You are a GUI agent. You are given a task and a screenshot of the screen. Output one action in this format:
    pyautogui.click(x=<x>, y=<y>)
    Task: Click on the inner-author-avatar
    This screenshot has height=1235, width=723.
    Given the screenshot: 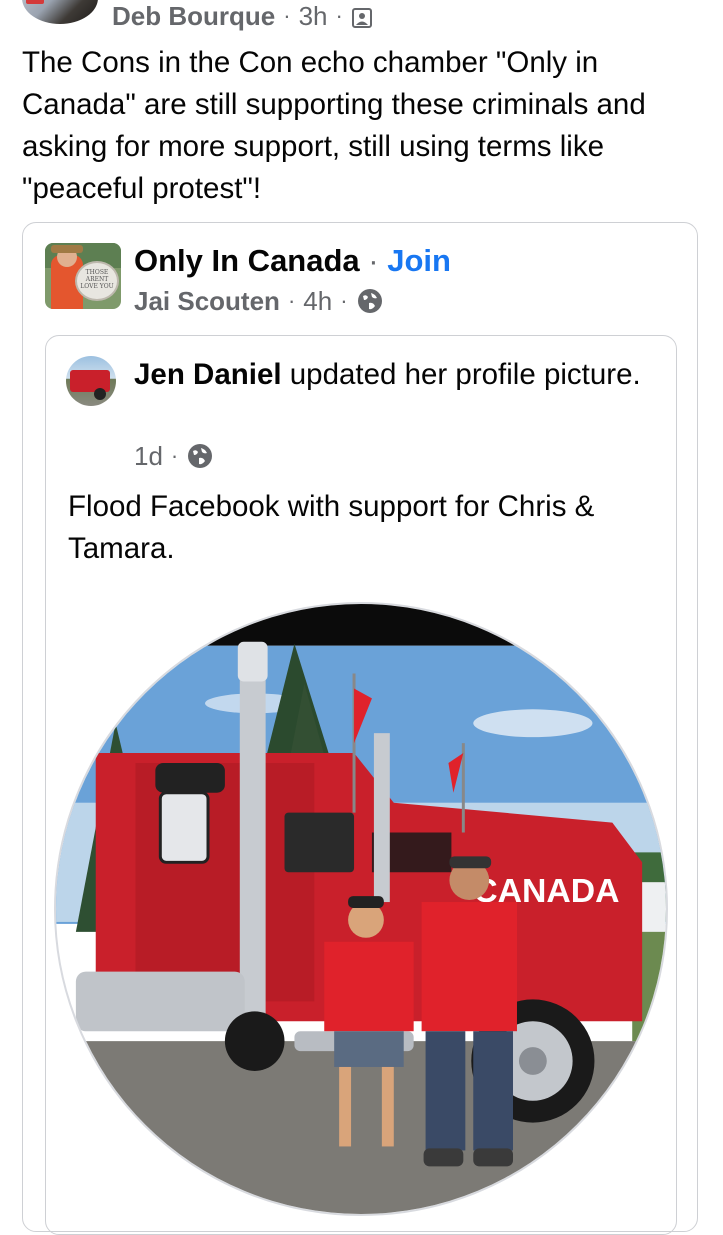 What is the action you would take?
    pyautogui.click(x=91, y=381)
    